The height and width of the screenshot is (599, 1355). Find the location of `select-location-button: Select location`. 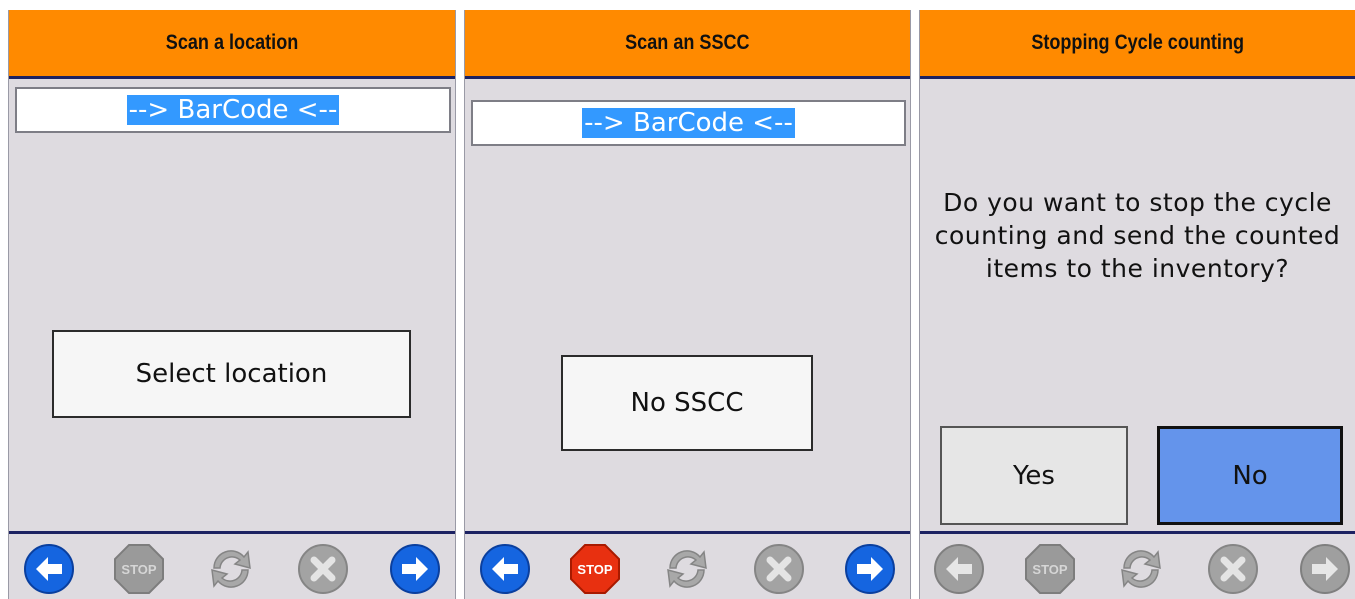

select-location-button: Select location is located at coordinates (231, 374).